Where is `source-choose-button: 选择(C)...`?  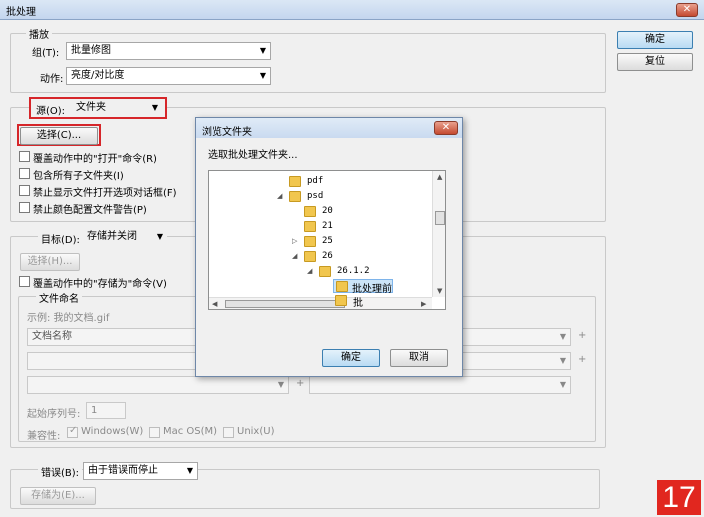
source-choose-button: 选择(C)... is located at coordinates (59, 136).